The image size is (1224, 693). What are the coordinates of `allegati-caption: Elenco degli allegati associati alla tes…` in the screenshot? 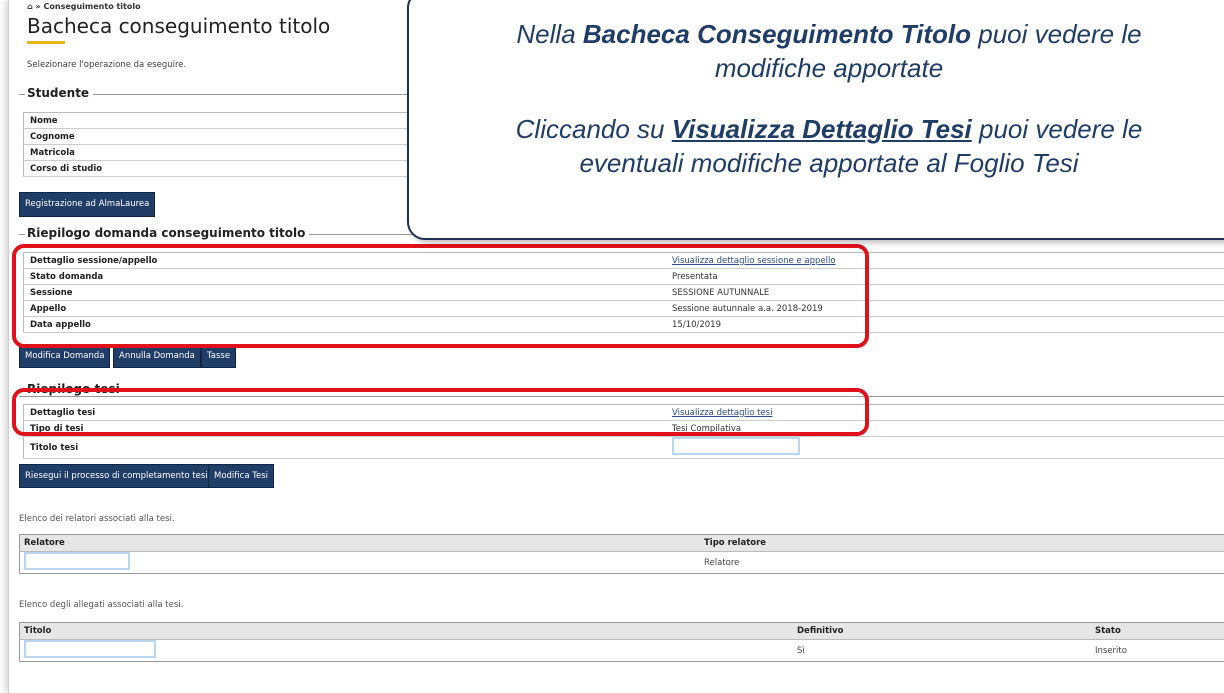 It's located at (101, 605).